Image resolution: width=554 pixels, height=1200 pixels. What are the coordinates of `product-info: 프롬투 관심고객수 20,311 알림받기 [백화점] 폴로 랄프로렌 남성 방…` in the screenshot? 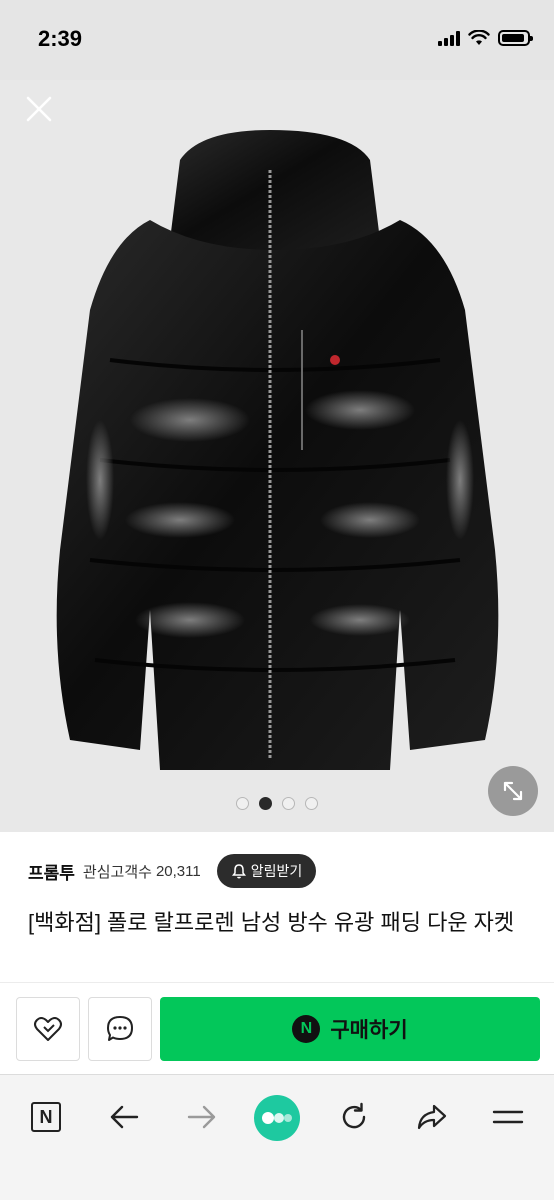 It's located at (277, 907).